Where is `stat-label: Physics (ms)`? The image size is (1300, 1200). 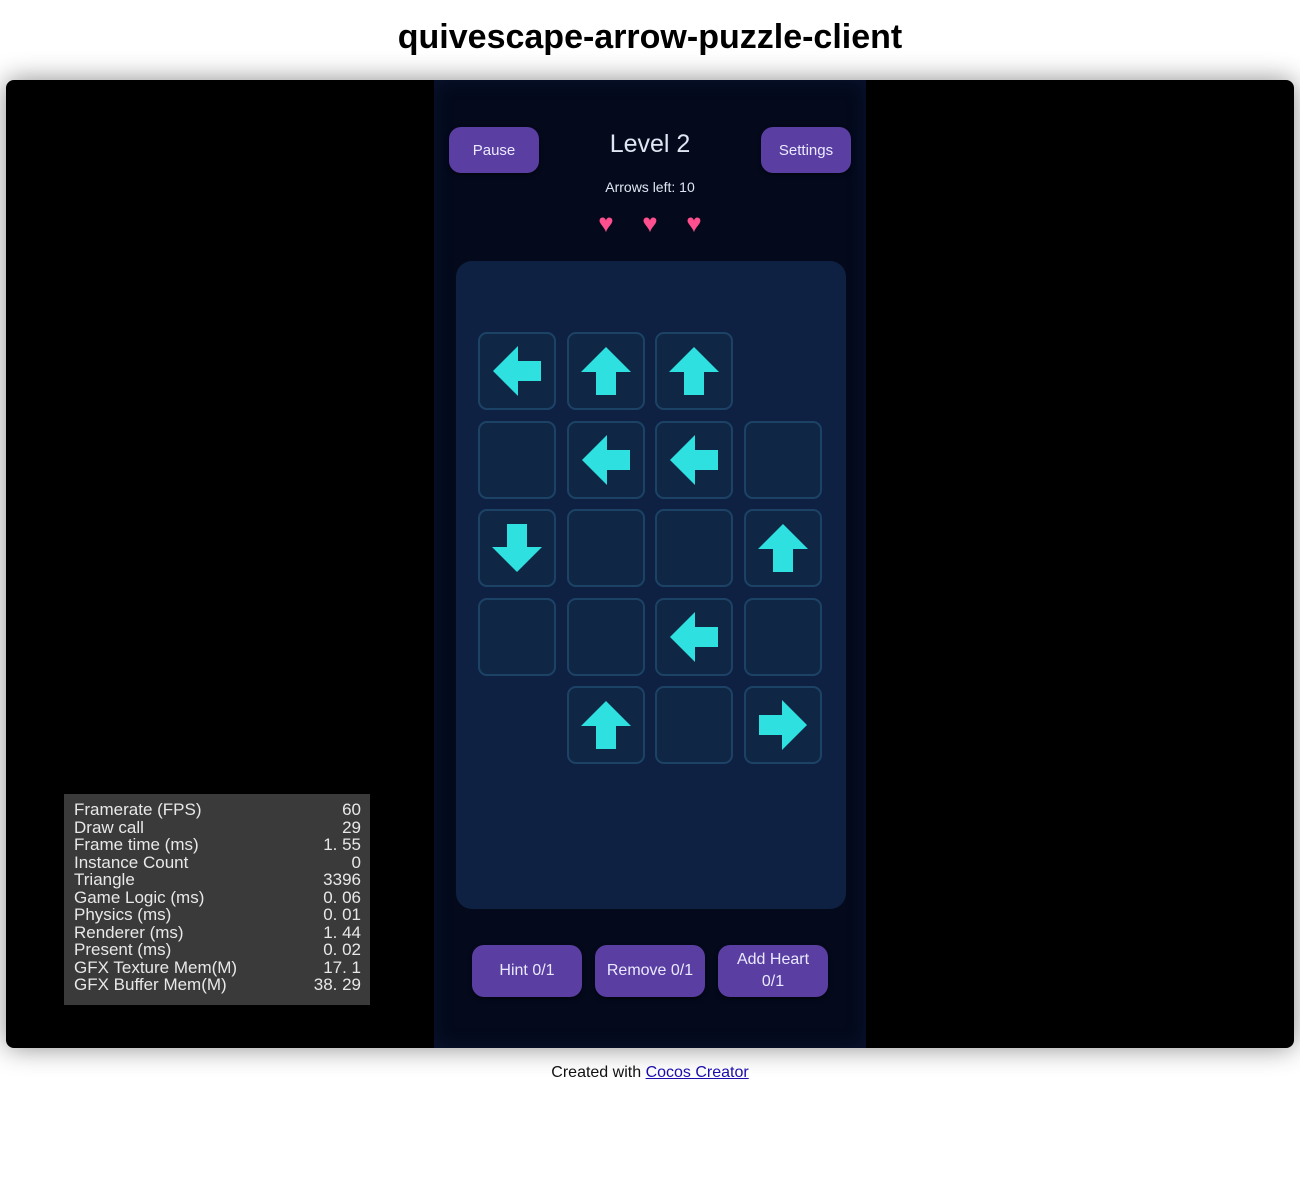
stat-label: Physics (ms) is located at coordinates (123, 914).